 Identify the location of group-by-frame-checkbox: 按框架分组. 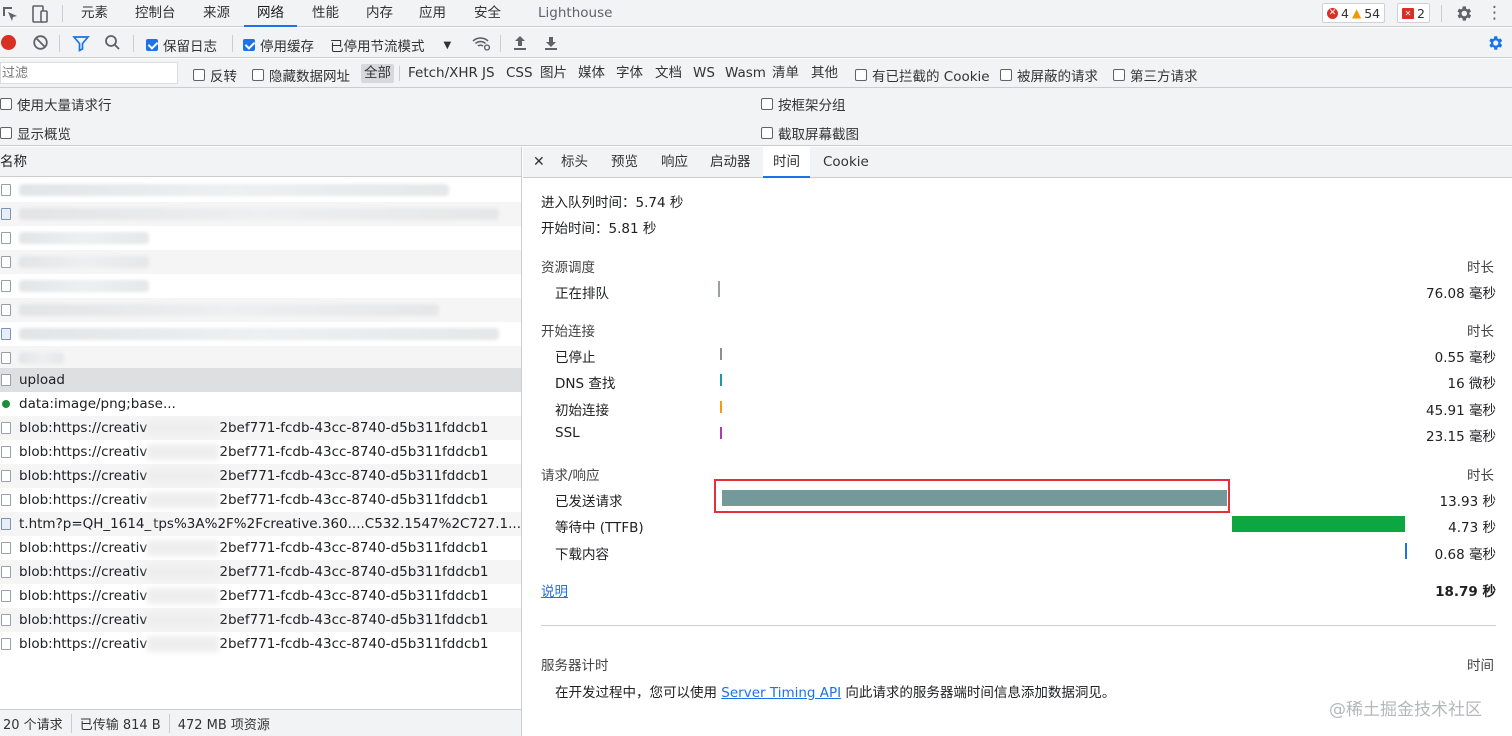
(803, 104).